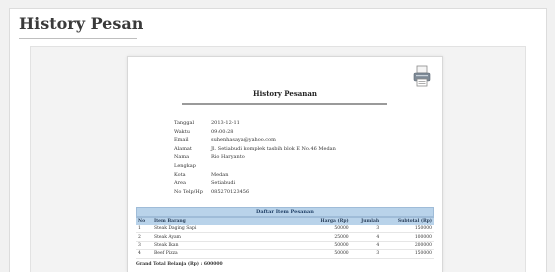  What do you see at coordinates (230, 191) in the screenshot?
I see `info-value: 085270123456` at bounding box center [230, 191].